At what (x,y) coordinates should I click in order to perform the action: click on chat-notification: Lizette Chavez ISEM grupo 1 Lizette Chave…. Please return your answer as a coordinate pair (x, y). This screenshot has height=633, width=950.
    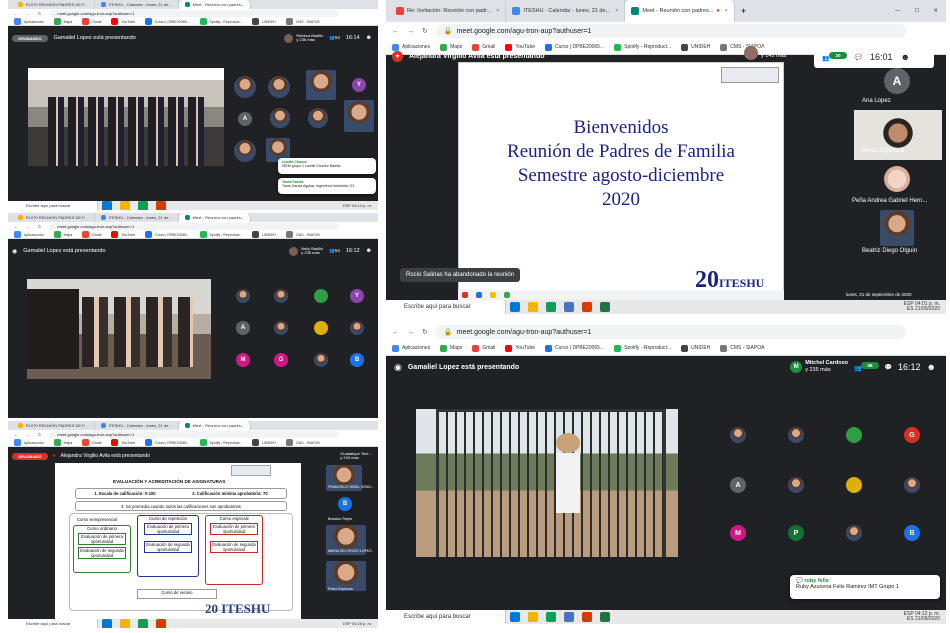
    Looking at the image, I should click on (327, 166).